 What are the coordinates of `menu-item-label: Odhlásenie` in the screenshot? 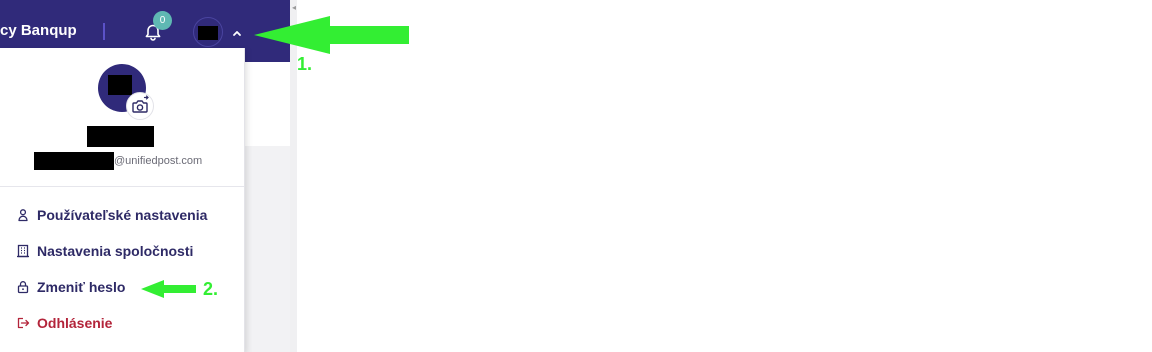 It's located at (75, 323).